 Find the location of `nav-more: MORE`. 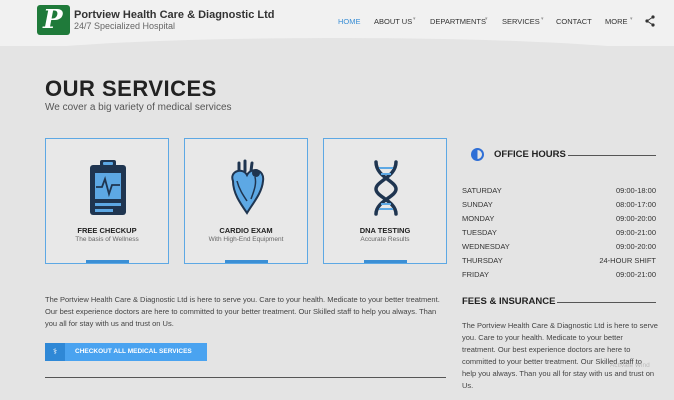

nav-more: MORE is located at coordinates (616, 23).